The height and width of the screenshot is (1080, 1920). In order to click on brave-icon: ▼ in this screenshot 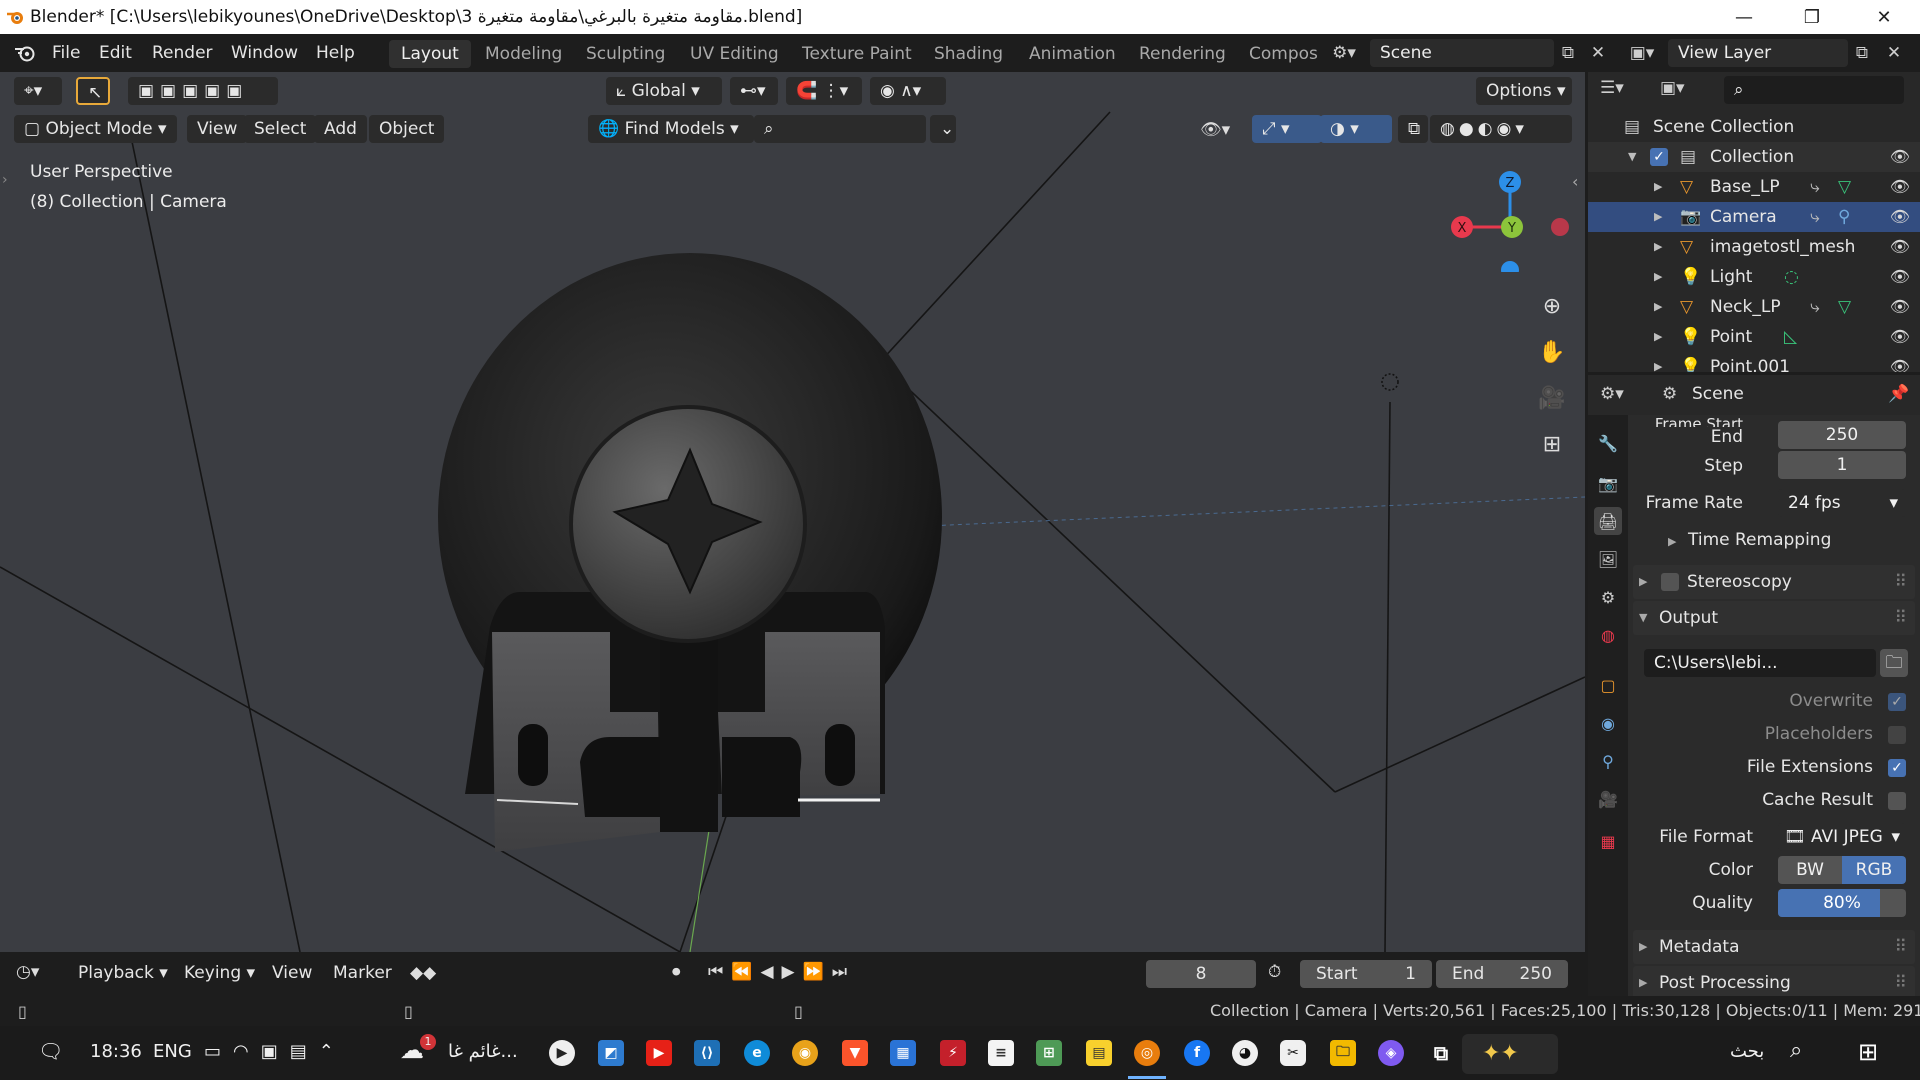, I will do `click(855, 1053)`.